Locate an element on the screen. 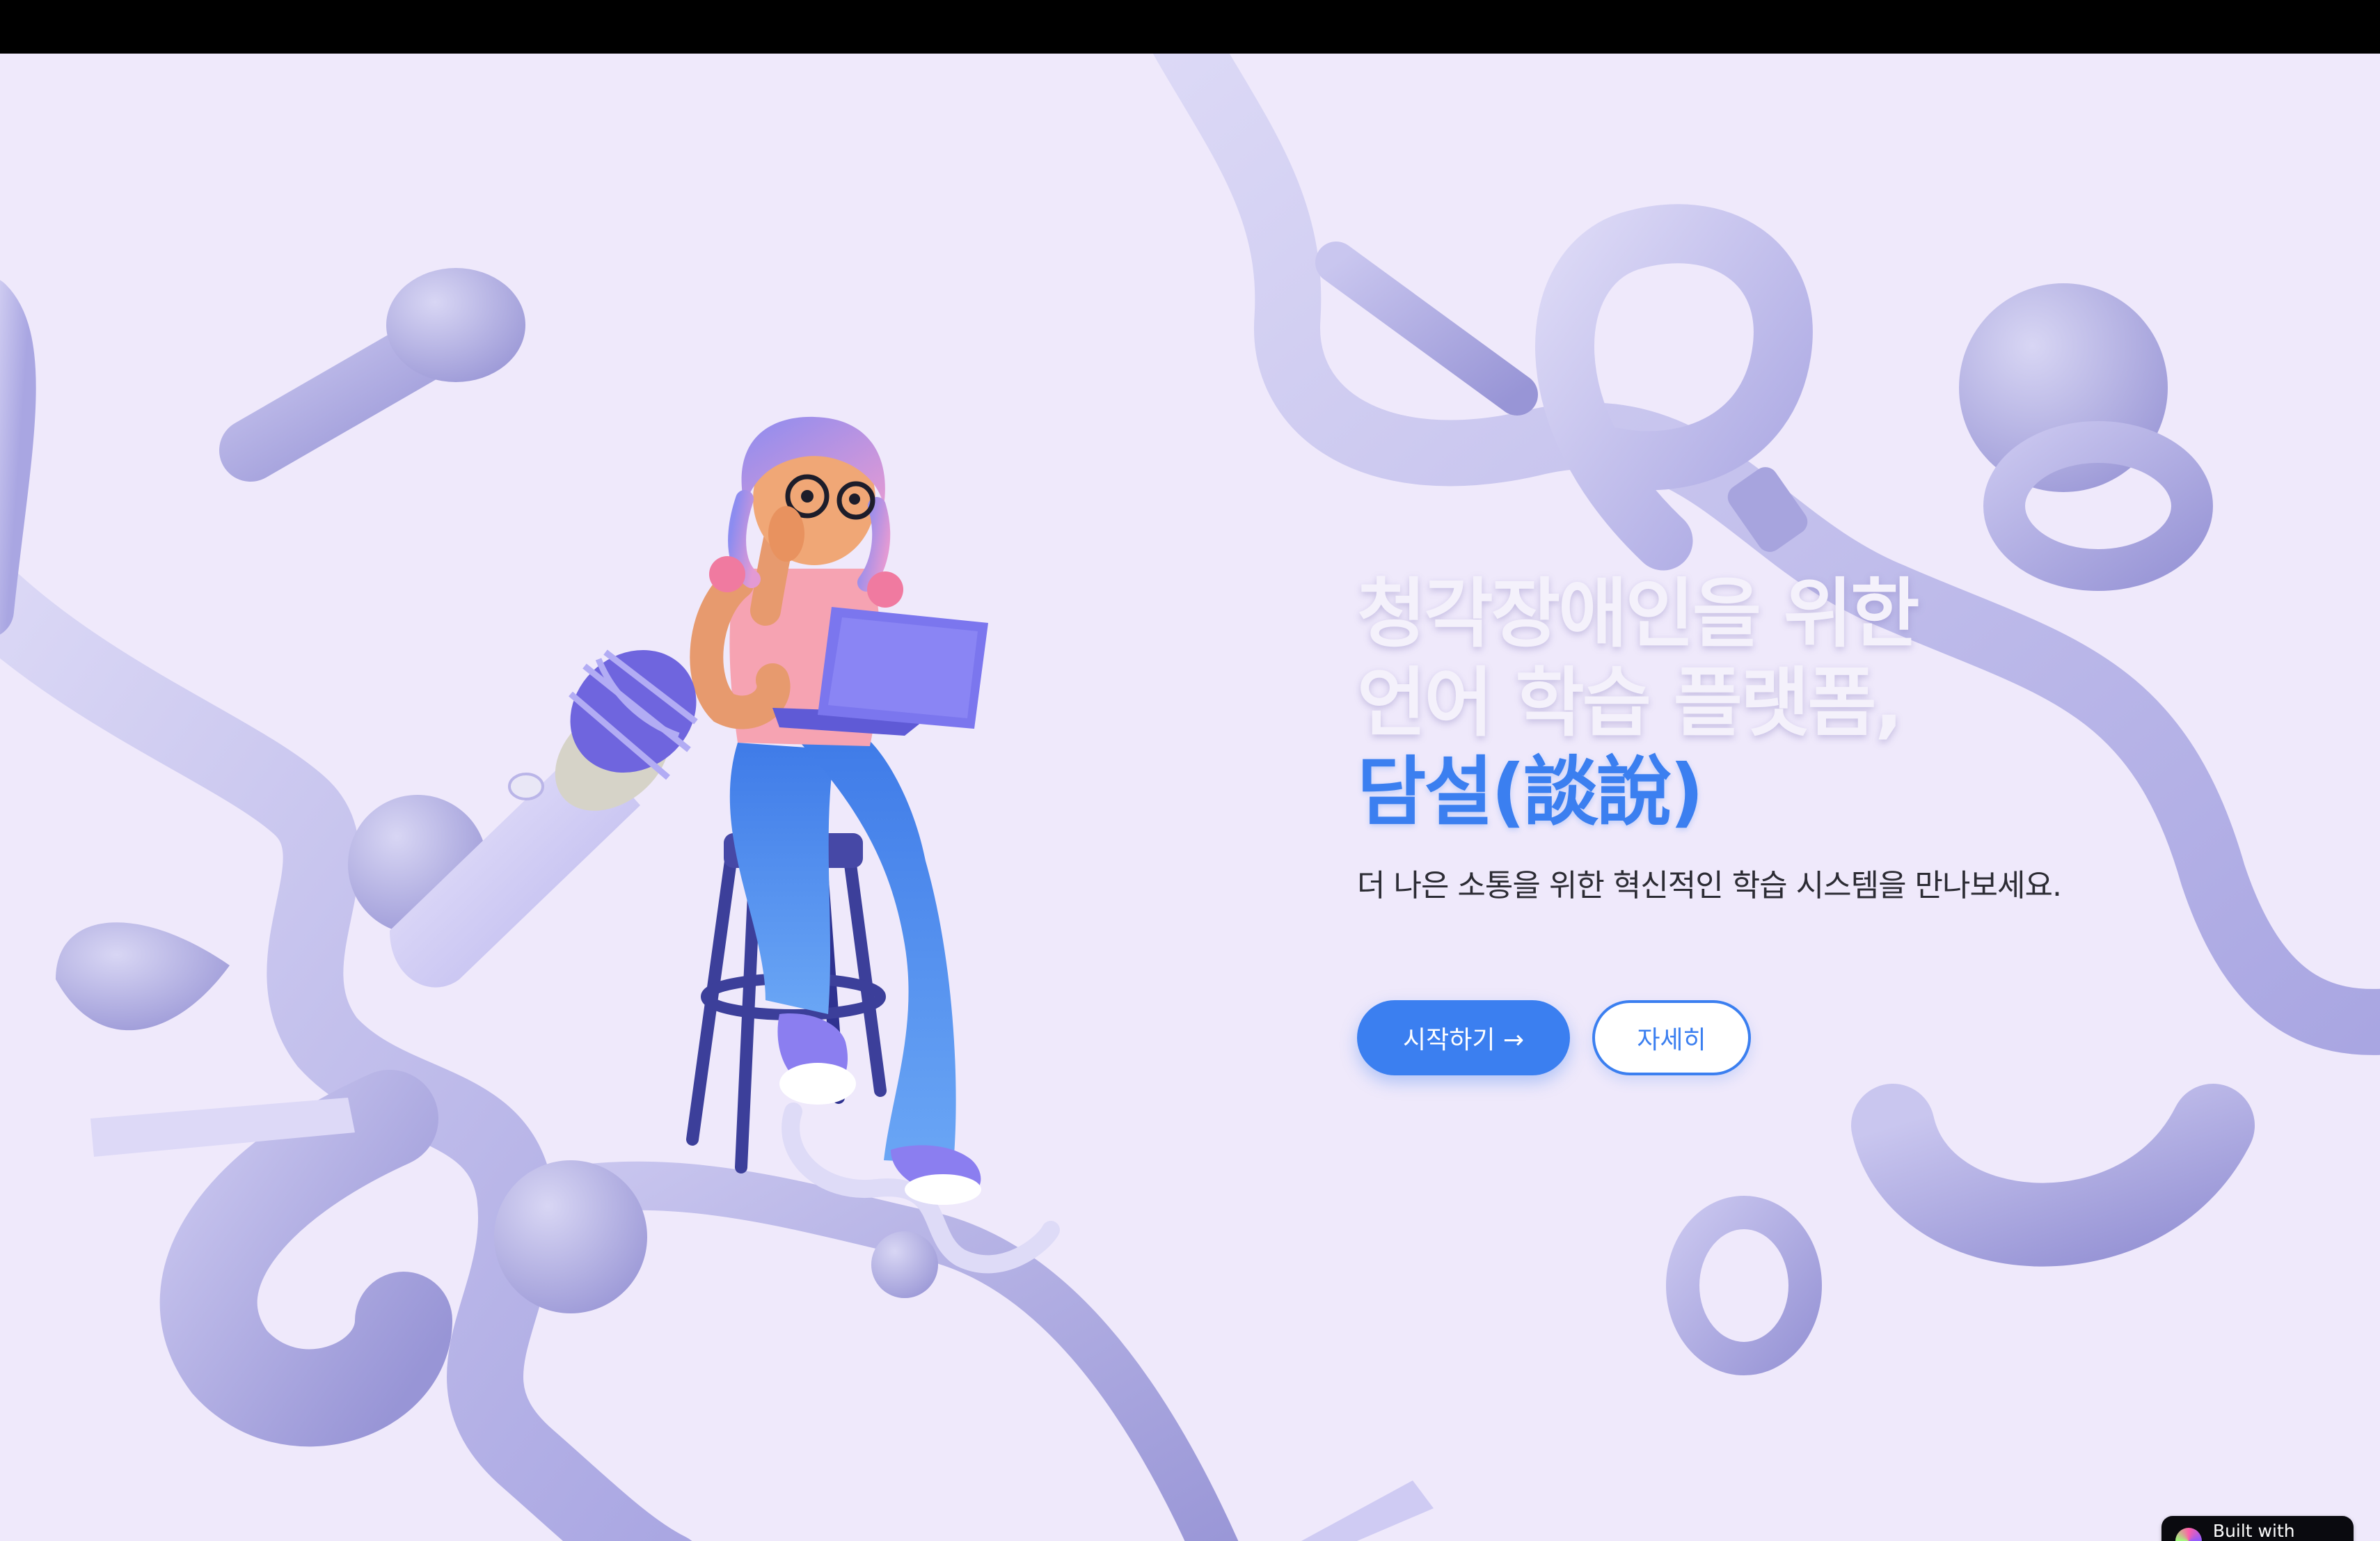  hero-subheading: 더 나은 소통을 위한 혁신적인 학습 시스템을 만나보세요. is located at coordinates (1709, 885).